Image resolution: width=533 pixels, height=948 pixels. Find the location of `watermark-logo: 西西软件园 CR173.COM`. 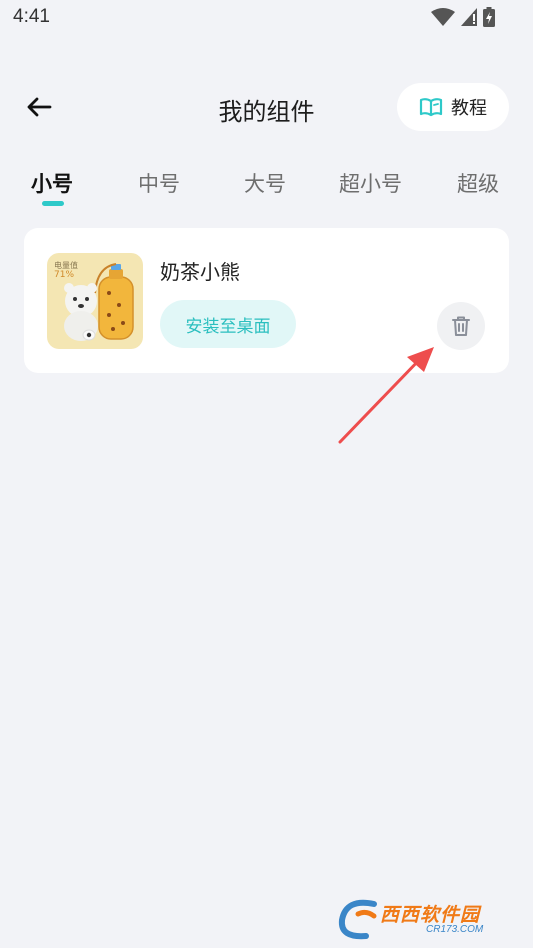

watermark-logo: 西西软件园 CR173.COM is located at coordinates (431, 920).